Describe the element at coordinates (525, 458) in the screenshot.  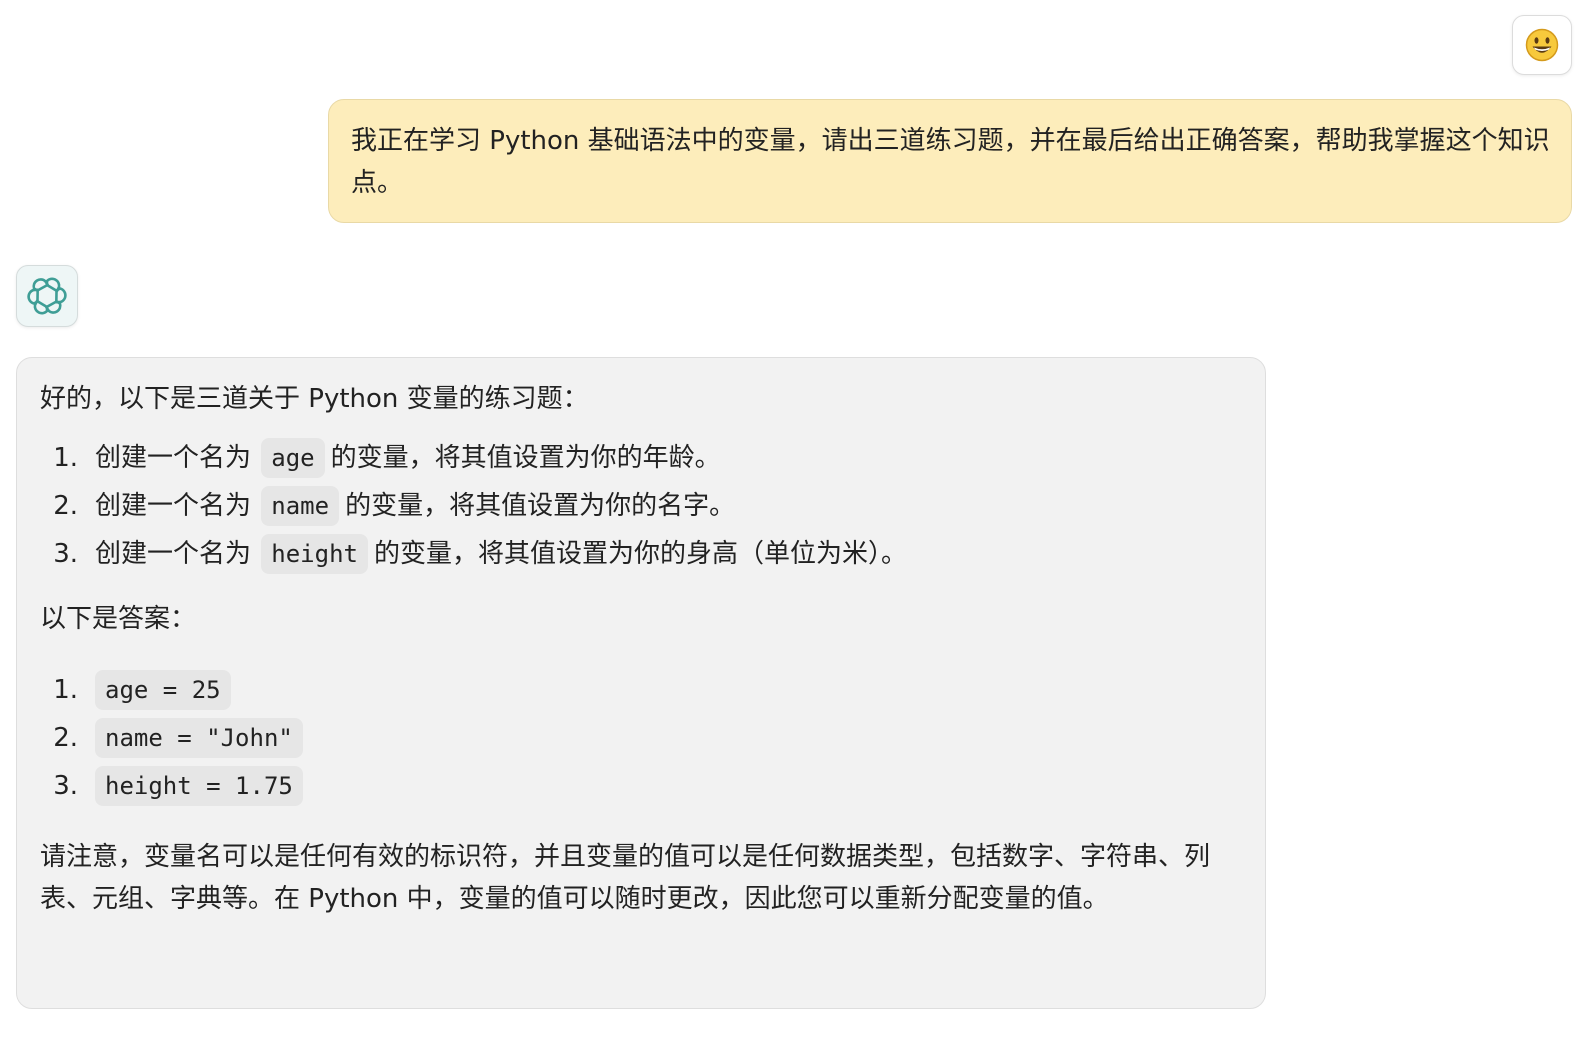
I see `question-suffix: 的变量，将其值设置为你的年龄。` at that location.